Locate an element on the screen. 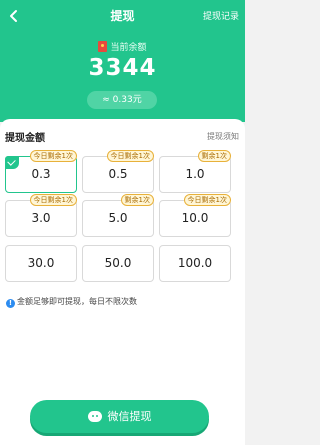  amount-value: 1.0 is located at coordinates (195, 174).